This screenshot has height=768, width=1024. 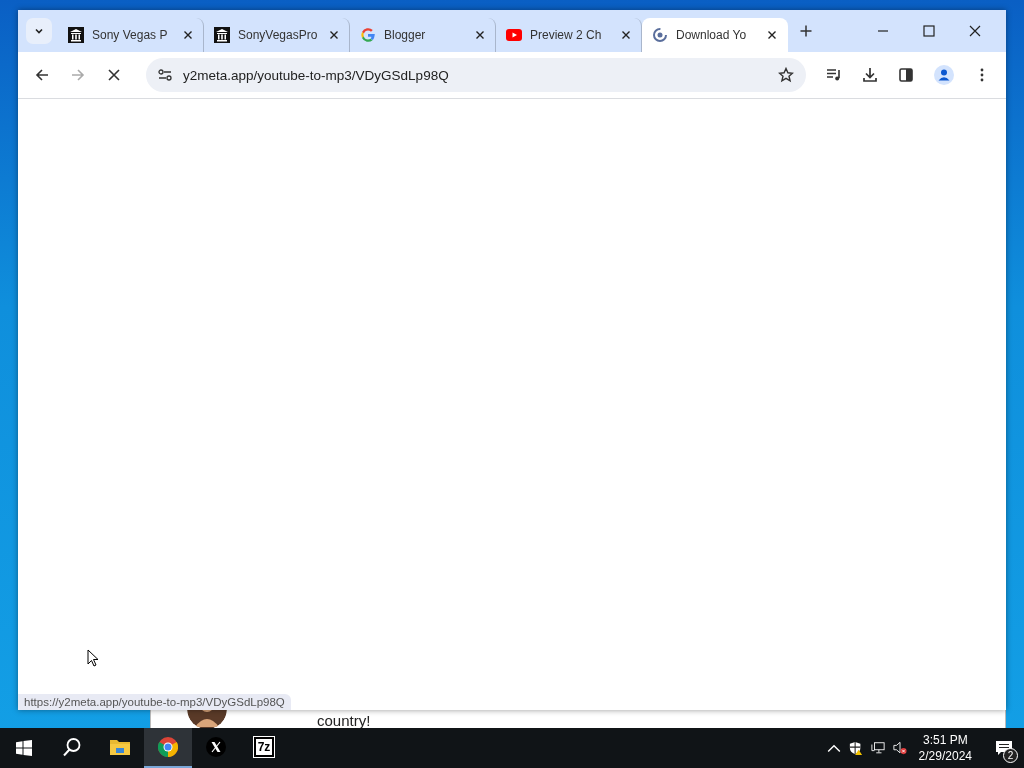 What do you see at coordinates (806, 31) in the screenshot?
I see `new-tab-icon` at bounding box center [806, 31].